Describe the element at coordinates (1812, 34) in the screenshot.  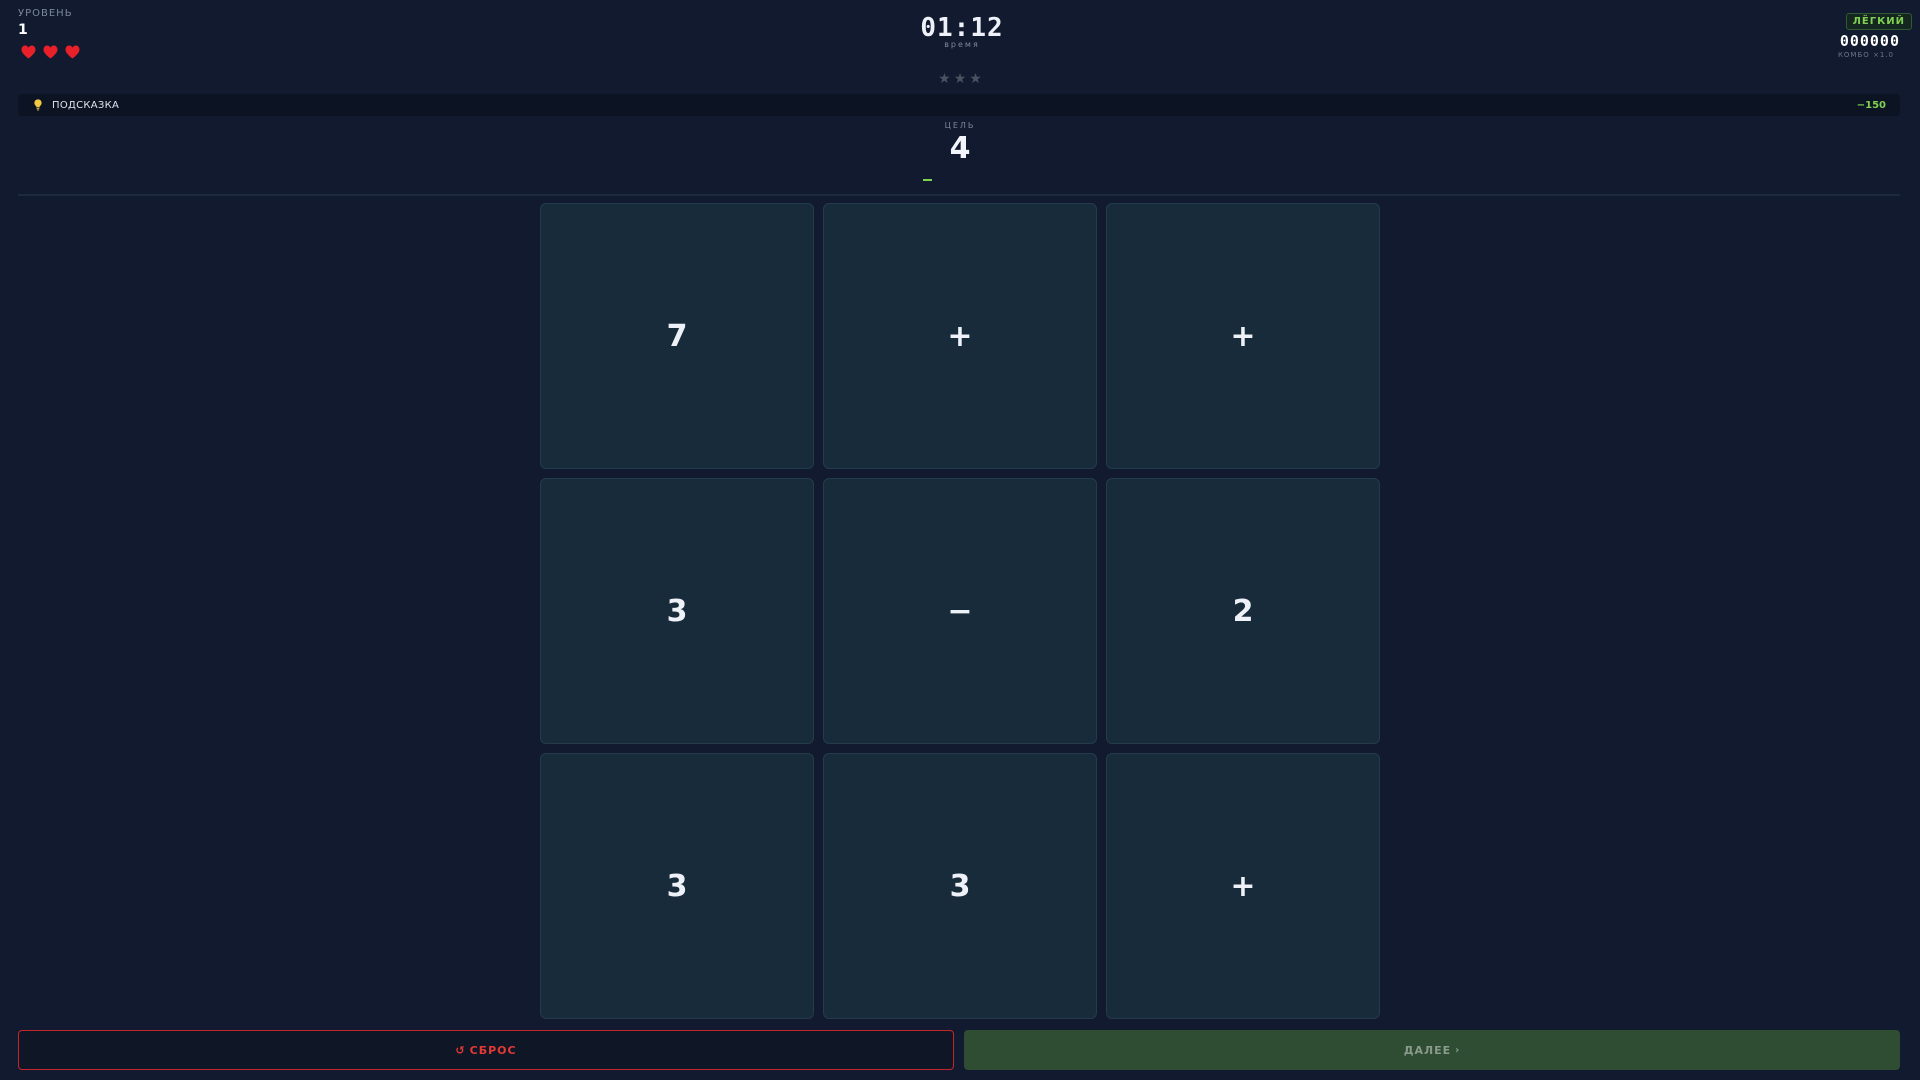
I see `score-panel: ЛЁГКИЙ 000000 КОМБО ×1.0` at that location.